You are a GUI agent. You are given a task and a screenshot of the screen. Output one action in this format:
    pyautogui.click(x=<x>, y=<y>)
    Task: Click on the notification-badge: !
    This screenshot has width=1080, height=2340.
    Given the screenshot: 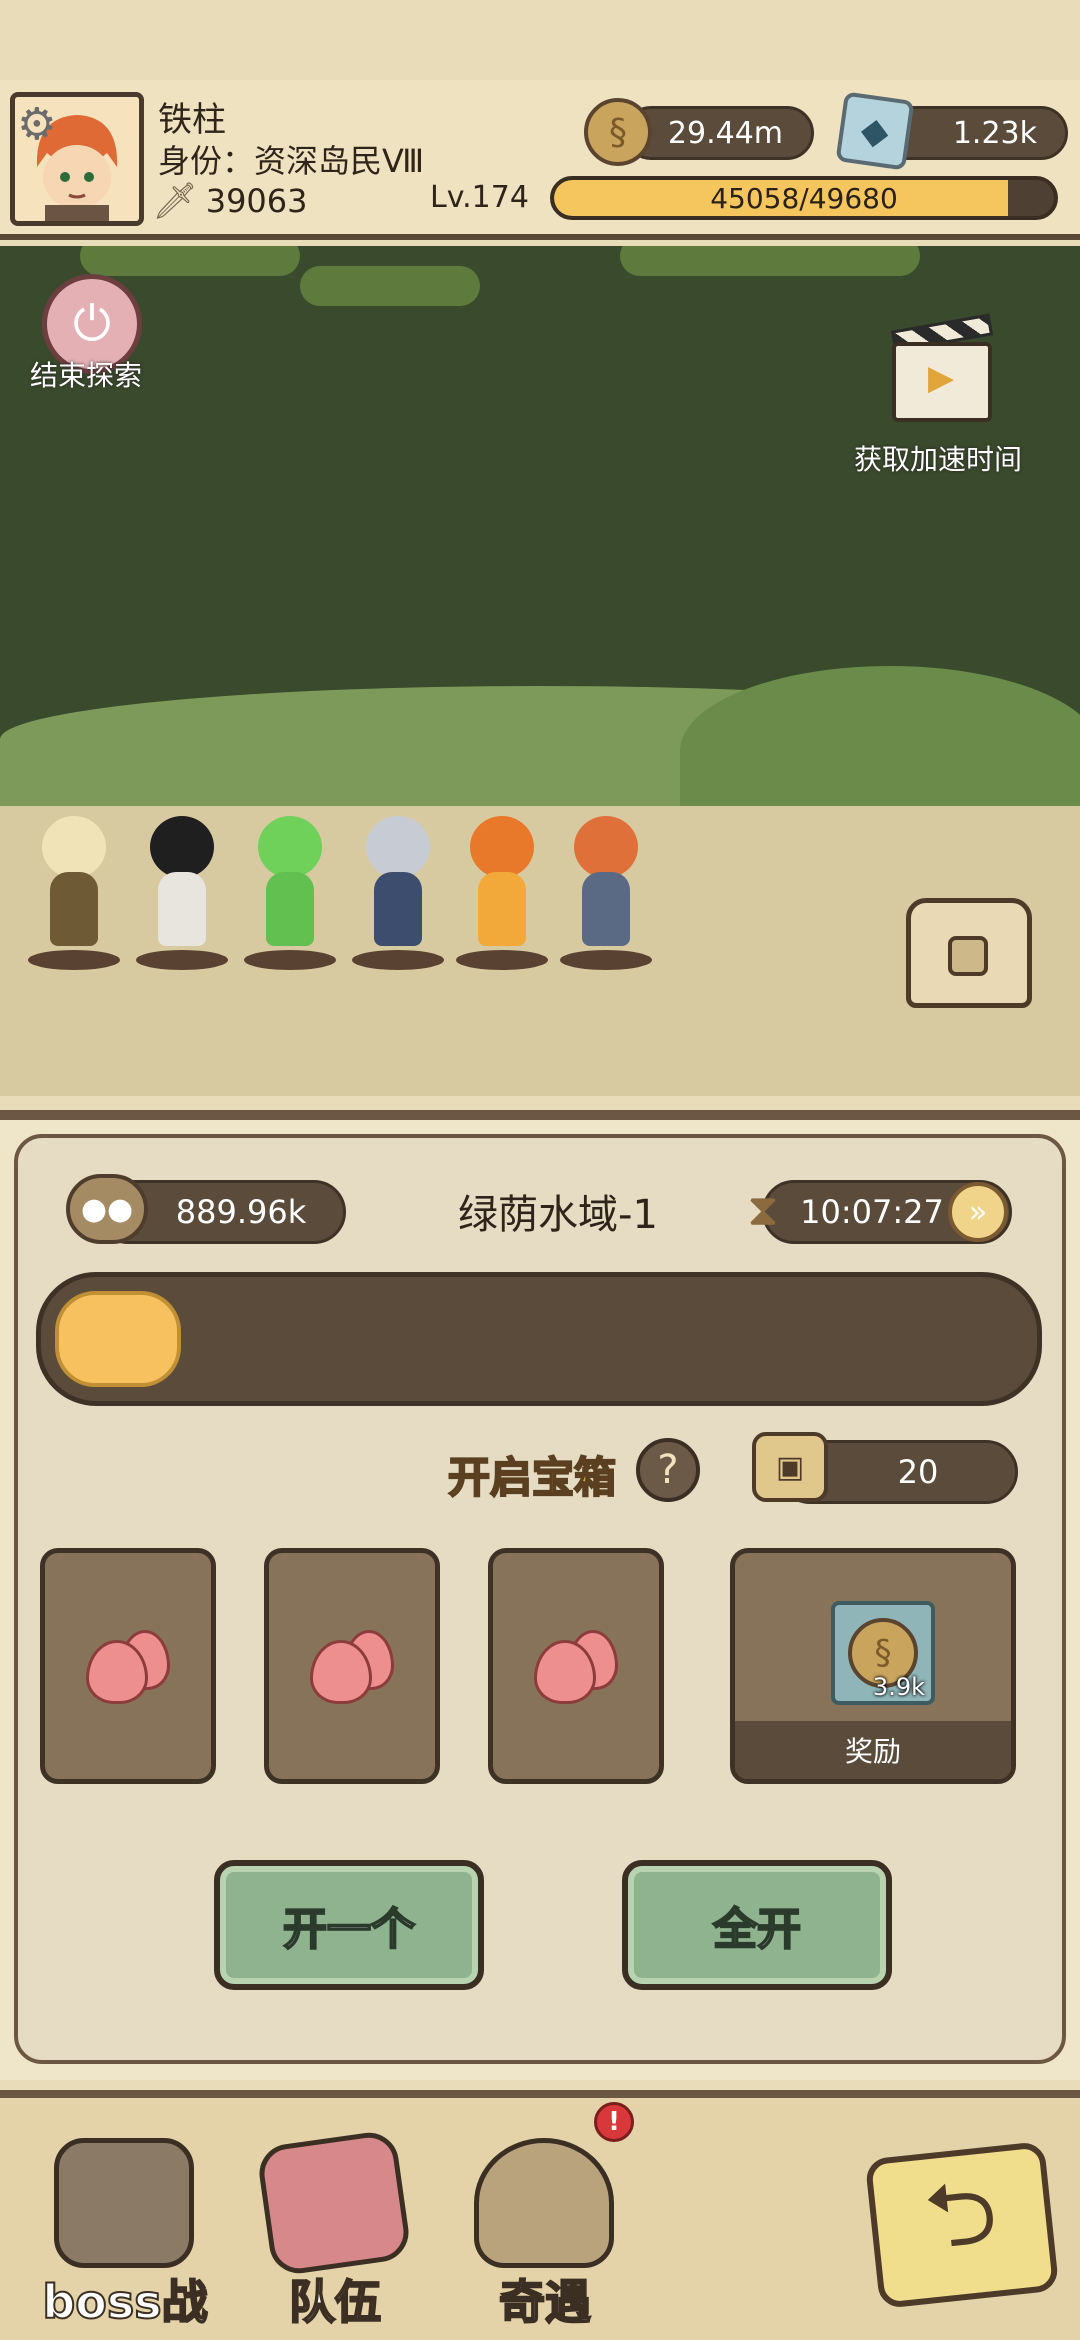 What is the action you would take?
    pyautogui.click(x=614, y=2122)
    